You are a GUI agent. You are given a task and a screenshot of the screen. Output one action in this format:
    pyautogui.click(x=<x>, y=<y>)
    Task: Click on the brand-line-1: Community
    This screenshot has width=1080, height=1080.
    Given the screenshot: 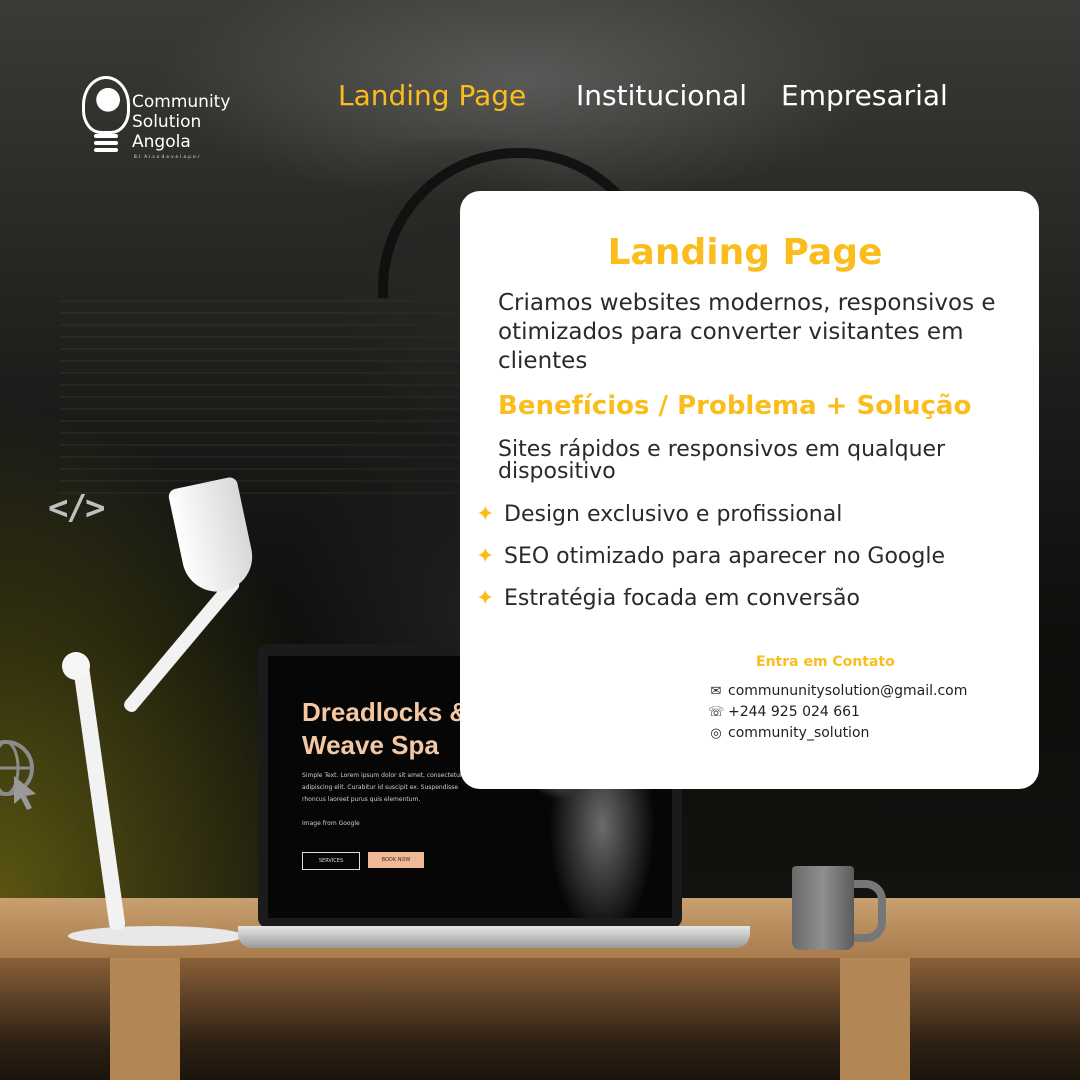 What is the action you would take?
    pyautogui.click(x=181, y=102)
    